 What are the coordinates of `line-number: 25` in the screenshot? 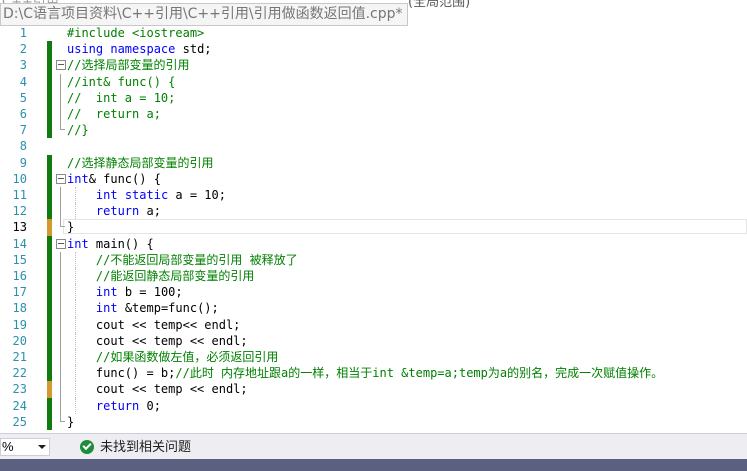 It's located at (19, 421).